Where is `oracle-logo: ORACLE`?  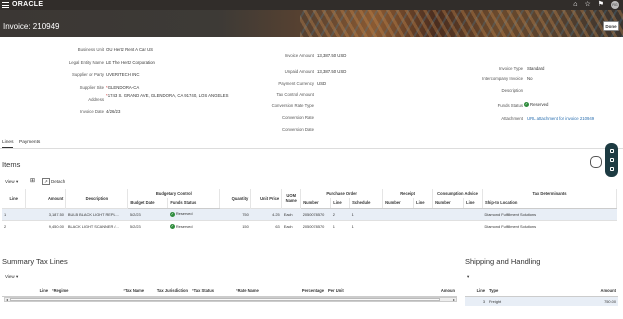
oracle-logo: ORACLE is located at coordinates (27, 4).